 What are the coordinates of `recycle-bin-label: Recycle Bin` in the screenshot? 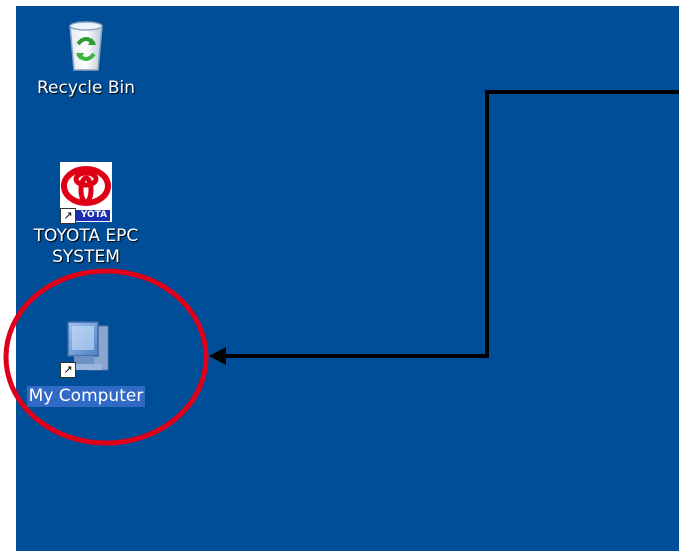 It's located at (85, 88).